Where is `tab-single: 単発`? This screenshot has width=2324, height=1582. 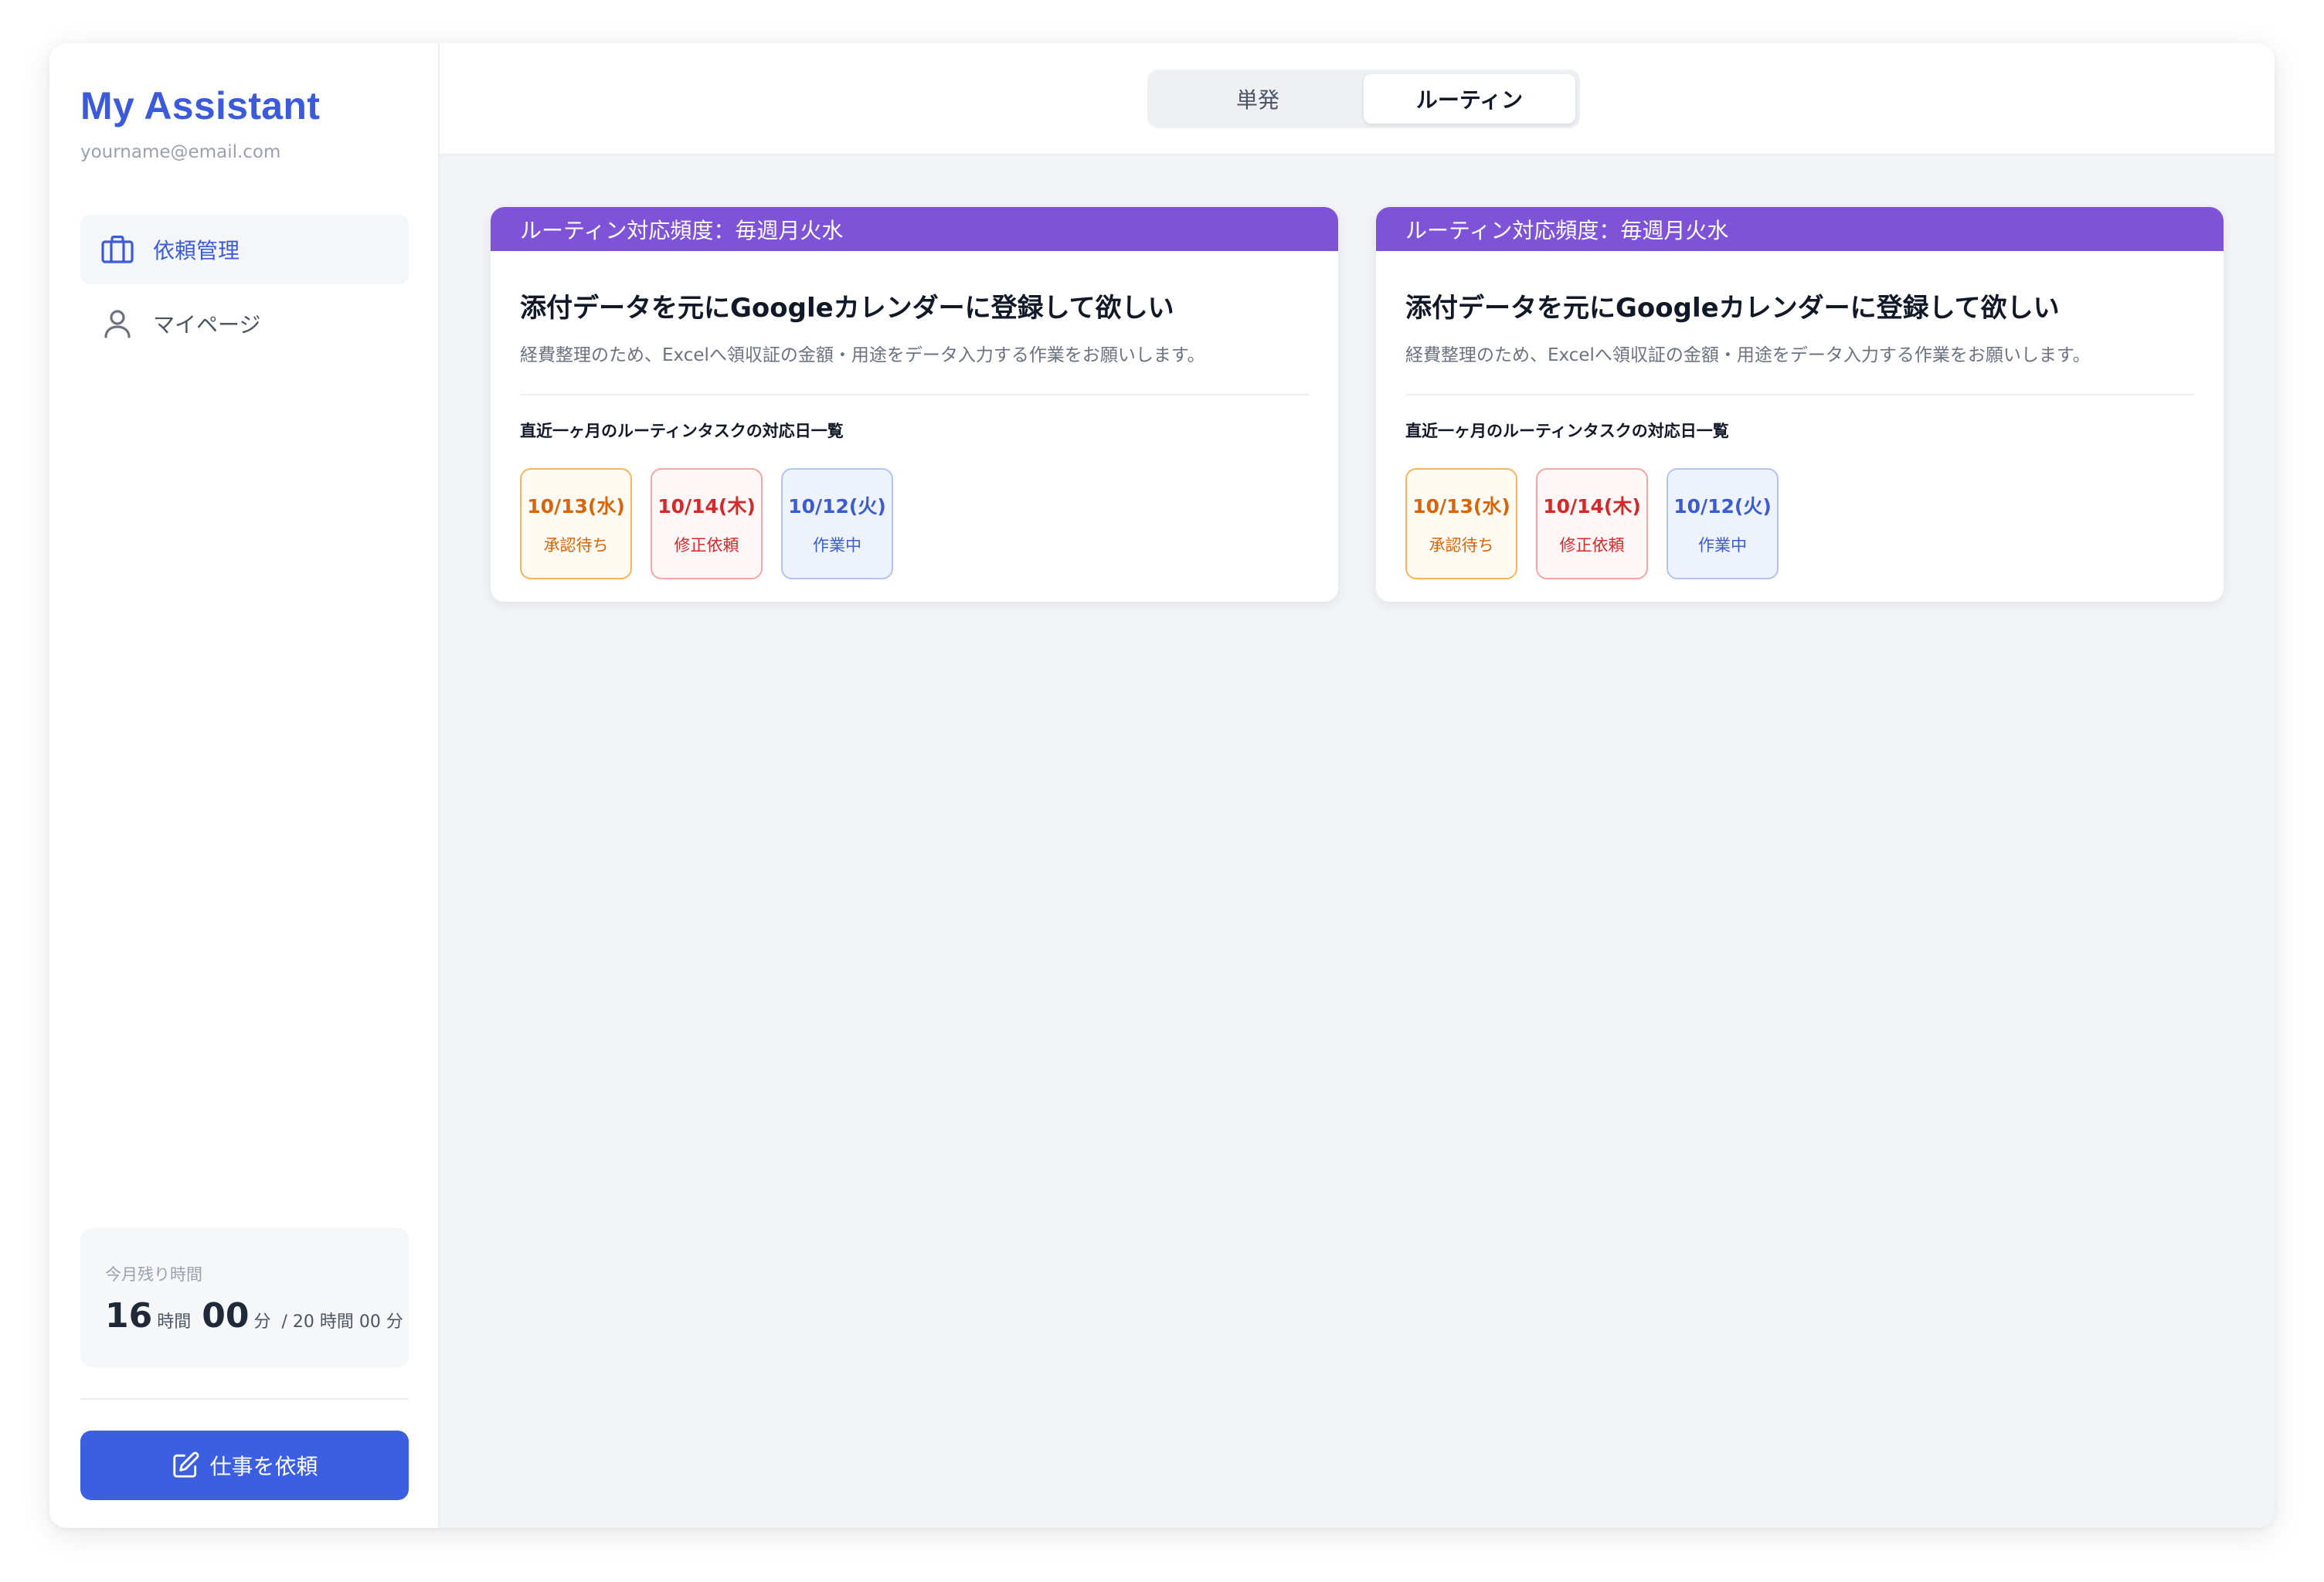
tab-single: 単発 is located at coordinates (1258, 99).